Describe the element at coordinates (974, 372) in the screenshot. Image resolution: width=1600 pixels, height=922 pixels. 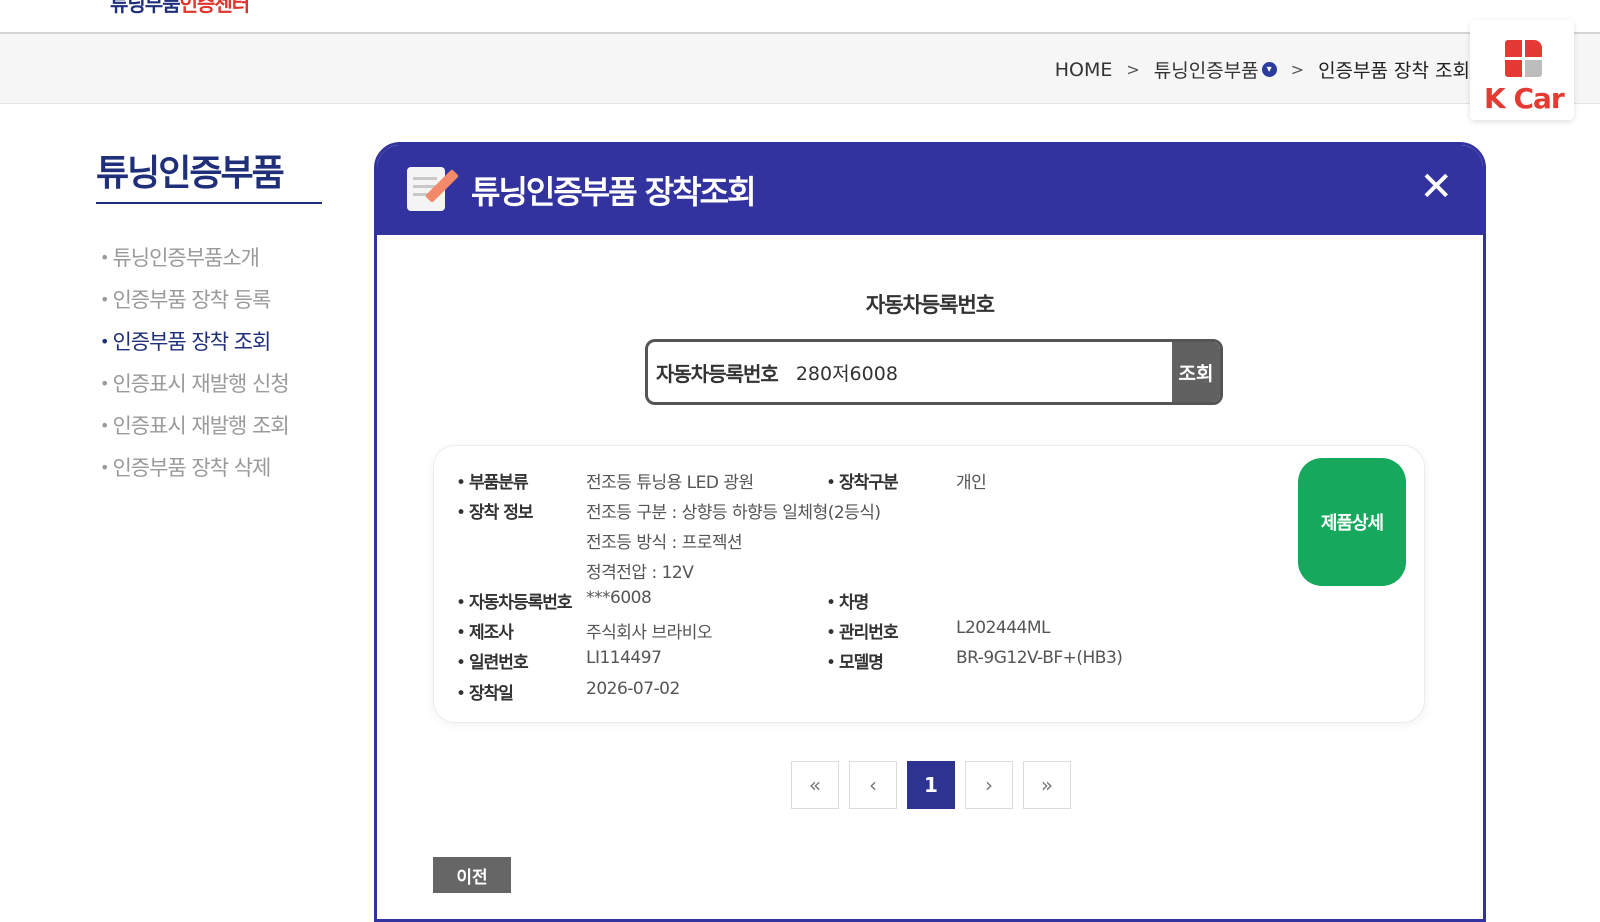
I see `registration-number-input` at that location.